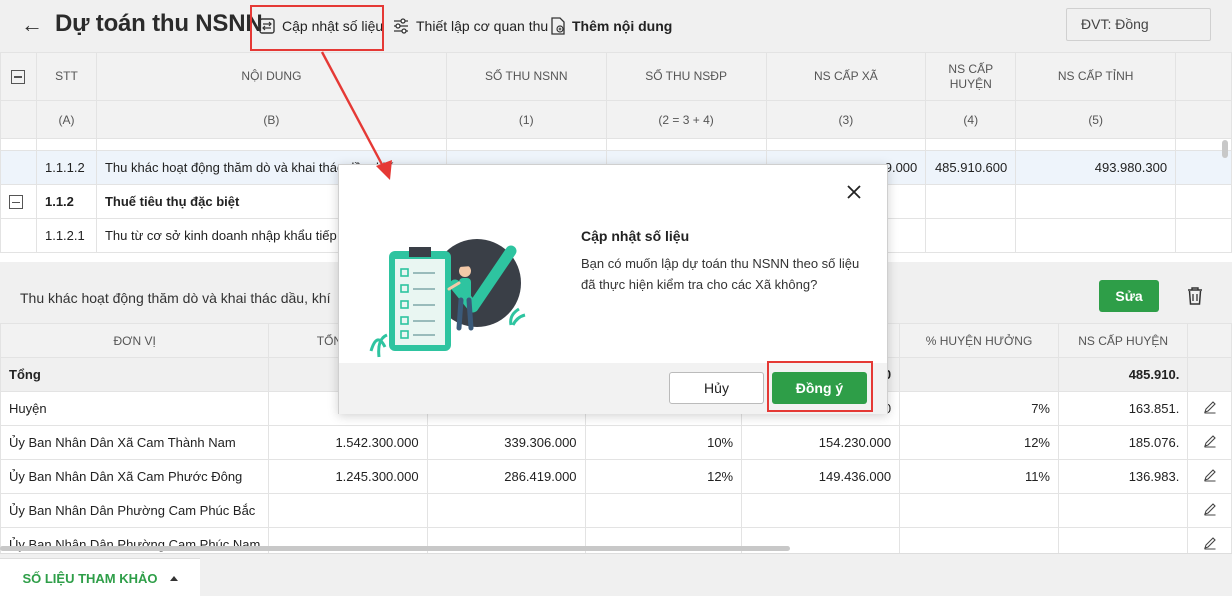  Describe the element at coordinates (821, 510) in the screenshot. I see `row-c5` at that location.